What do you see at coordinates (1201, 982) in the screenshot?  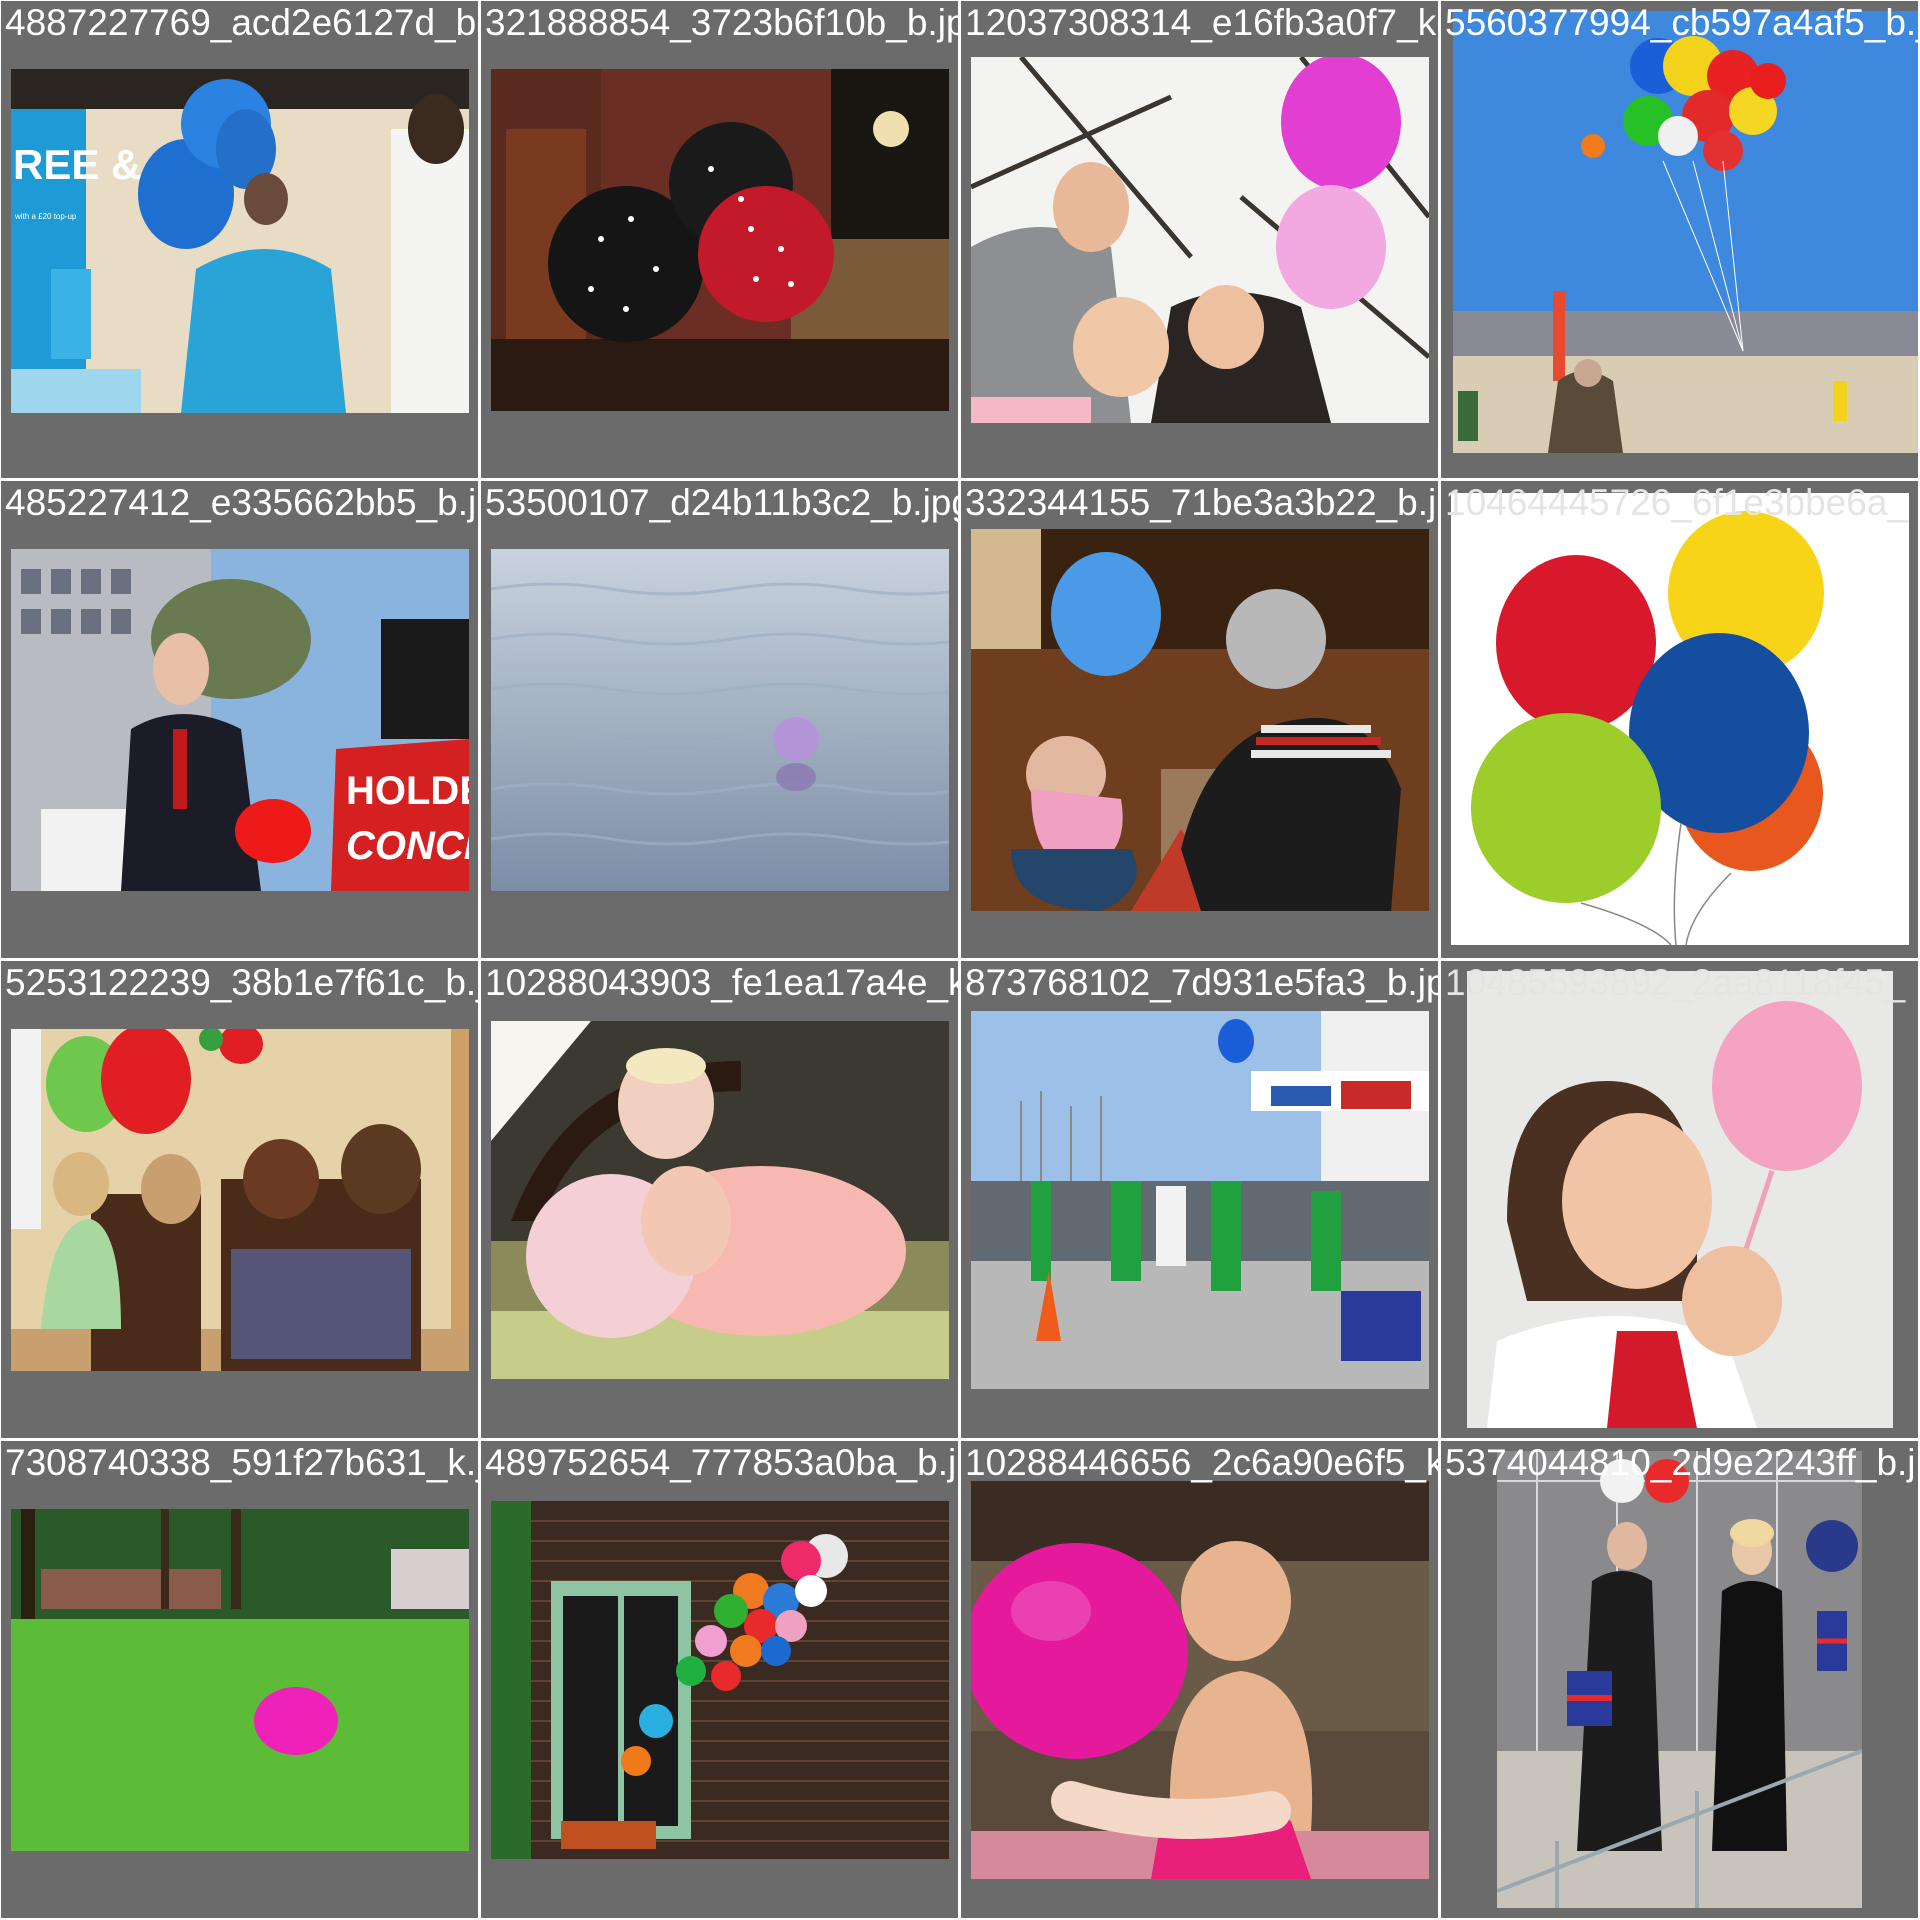 I see `filename-label: 873768102_7d931e5fa3_b.jpg` at bounding box center [1201, 982].